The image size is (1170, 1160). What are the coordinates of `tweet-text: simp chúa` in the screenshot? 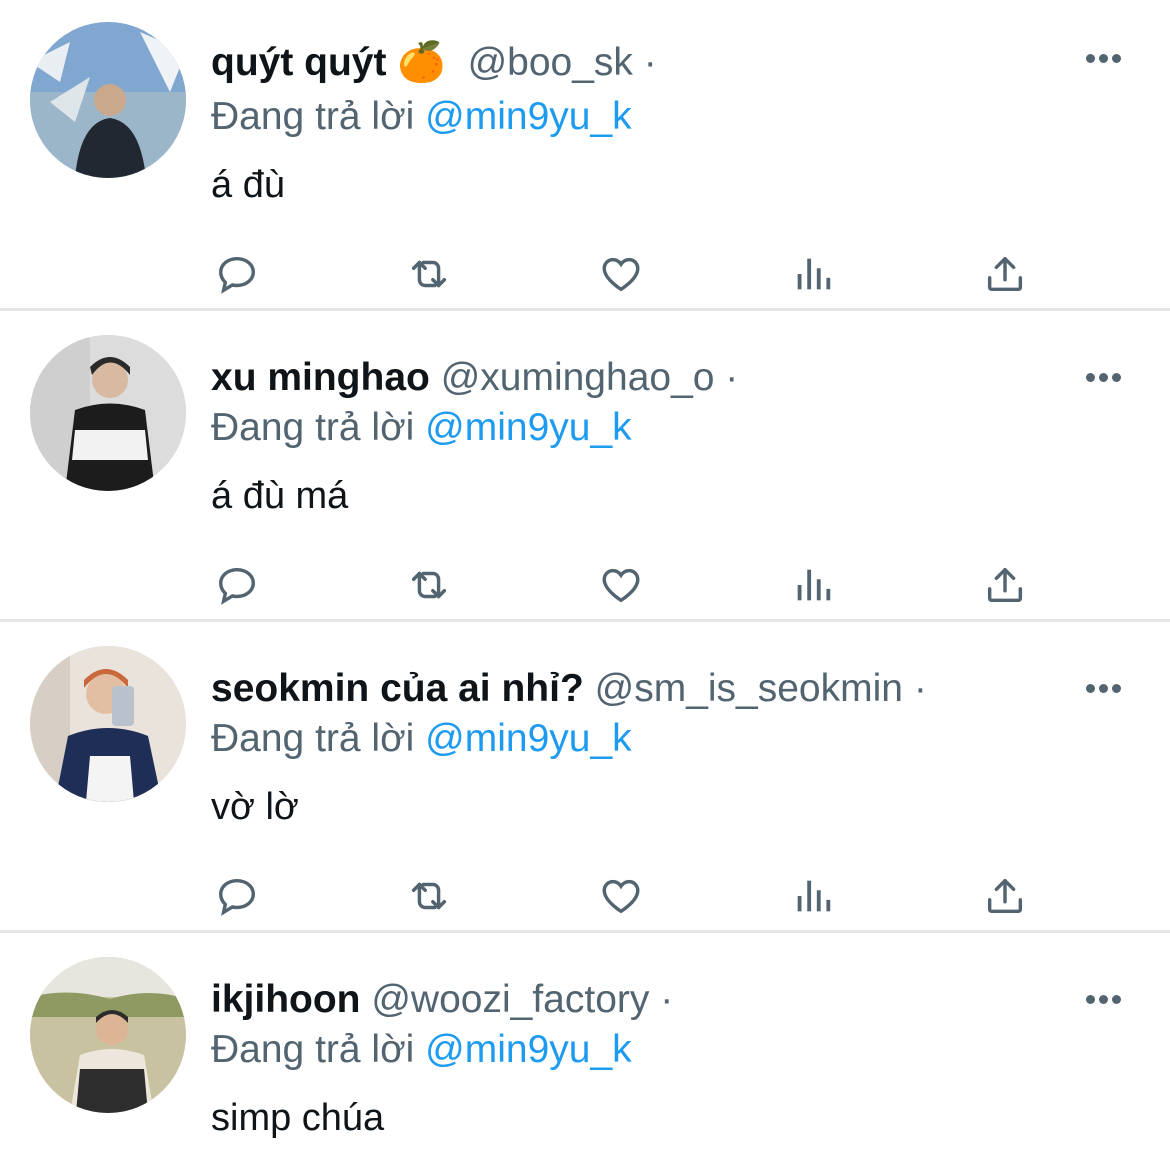 It's located at (298, 1118).